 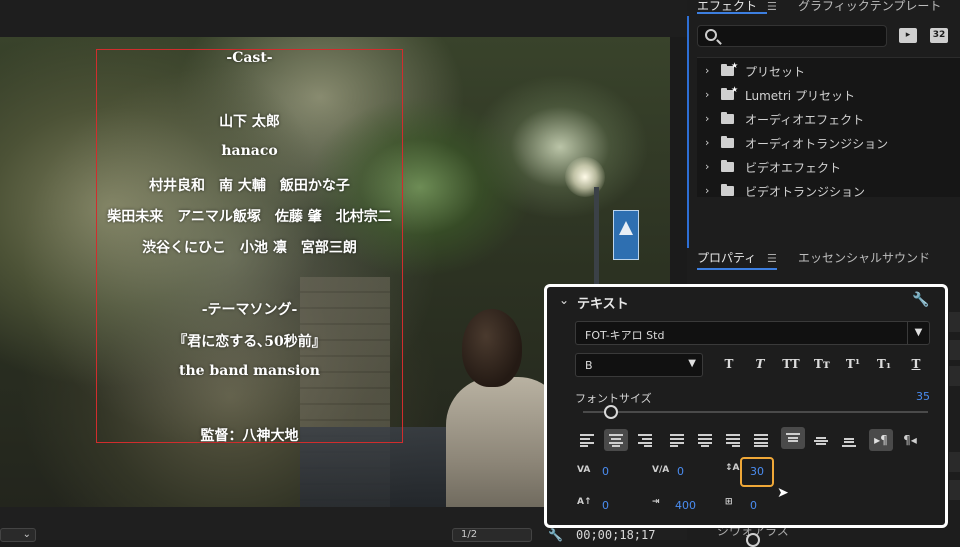 What do you see at coordinates (249, 248) in the screenshot?
I see `credits-line: 渋谷くにひこ 小池 凛 宮部三朗` at bounding box center [249, 248].